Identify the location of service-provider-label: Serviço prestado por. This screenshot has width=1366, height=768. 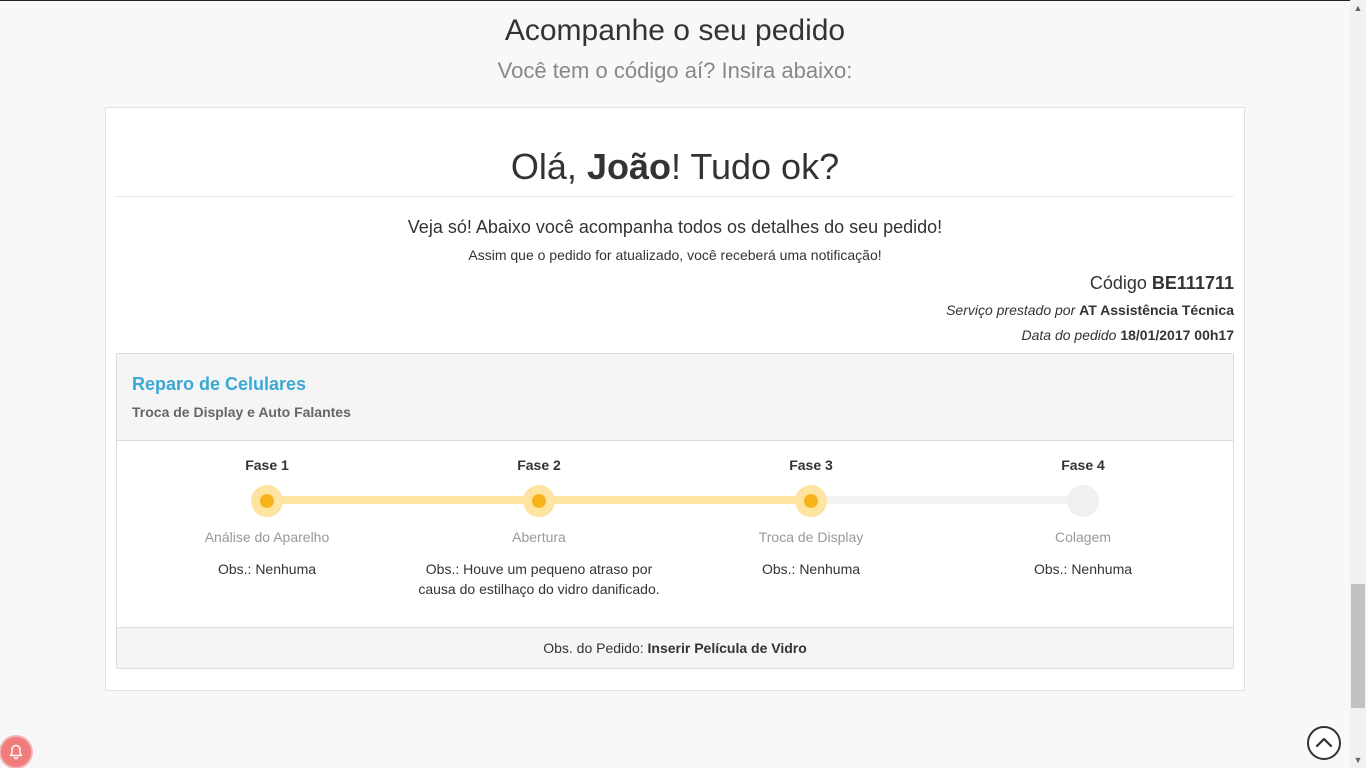
(1013, 310).